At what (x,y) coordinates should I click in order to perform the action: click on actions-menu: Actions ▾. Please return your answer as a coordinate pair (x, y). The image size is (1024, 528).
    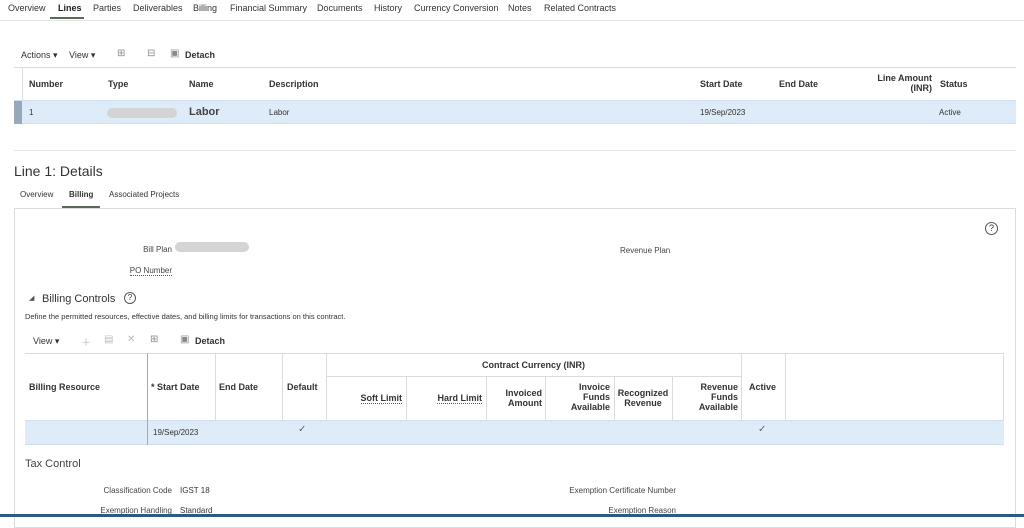
    Looking at the image, I should click on (39, 55).